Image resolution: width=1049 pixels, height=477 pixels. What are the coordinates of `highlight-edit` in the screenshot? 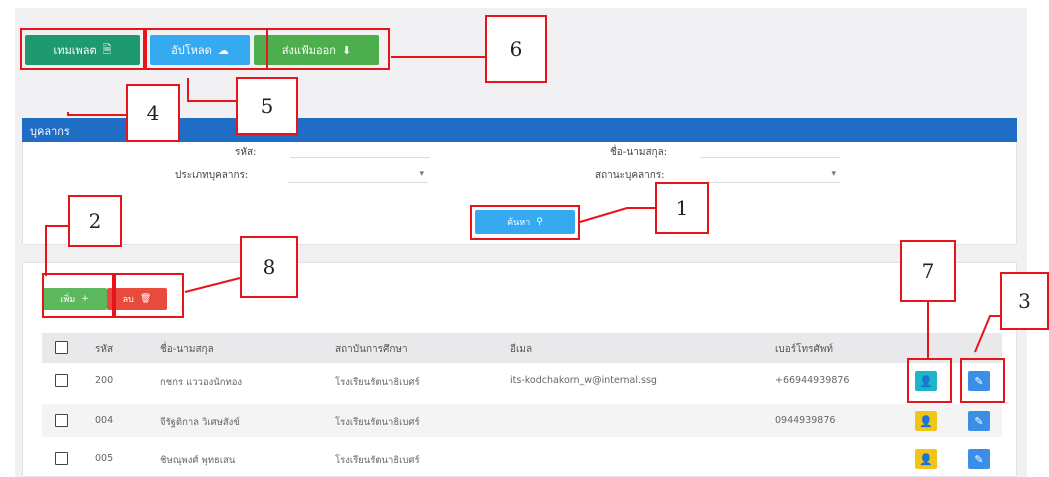 It's located at (982, 380).